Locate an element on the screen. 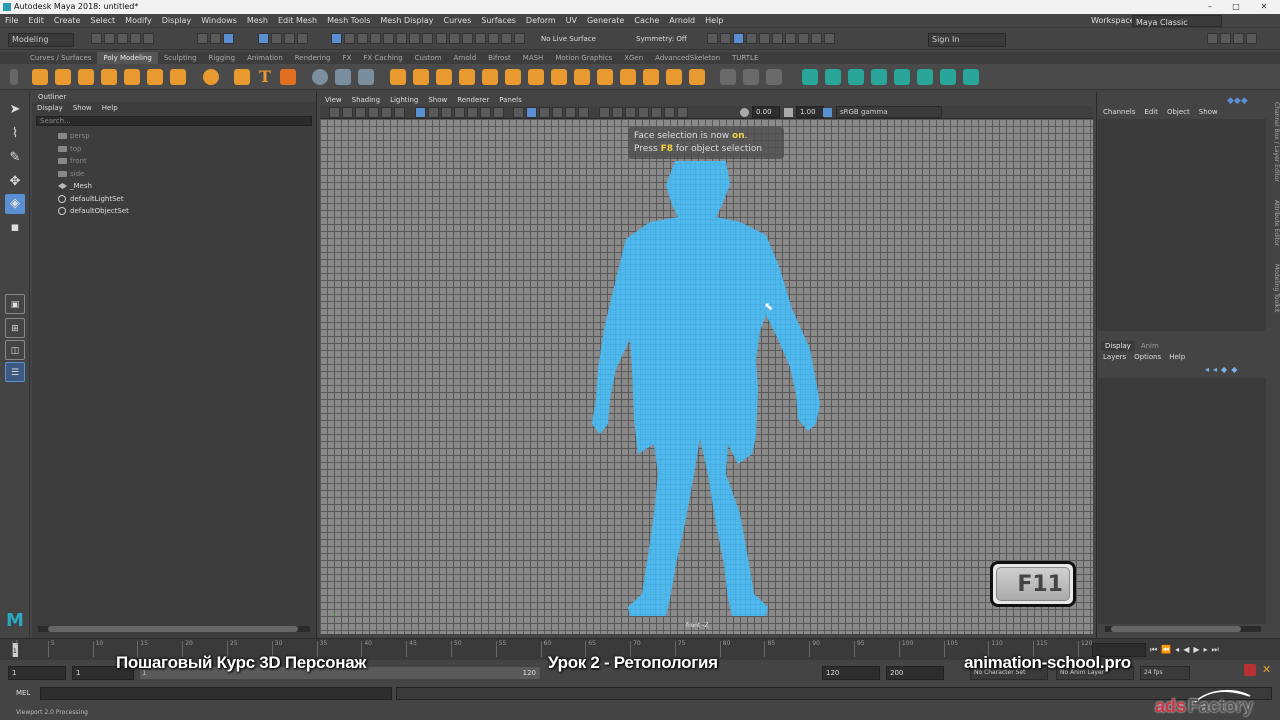 The width and height of the screenshot is (1280, 720). camera-attributes-icon is located at coordinates (347, 112).